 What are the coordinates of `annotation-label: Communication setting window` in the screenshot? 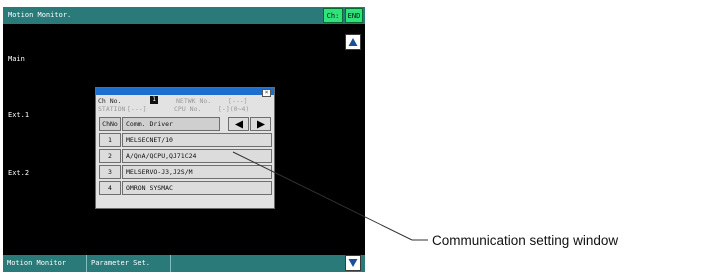 It's located at (525, 240).